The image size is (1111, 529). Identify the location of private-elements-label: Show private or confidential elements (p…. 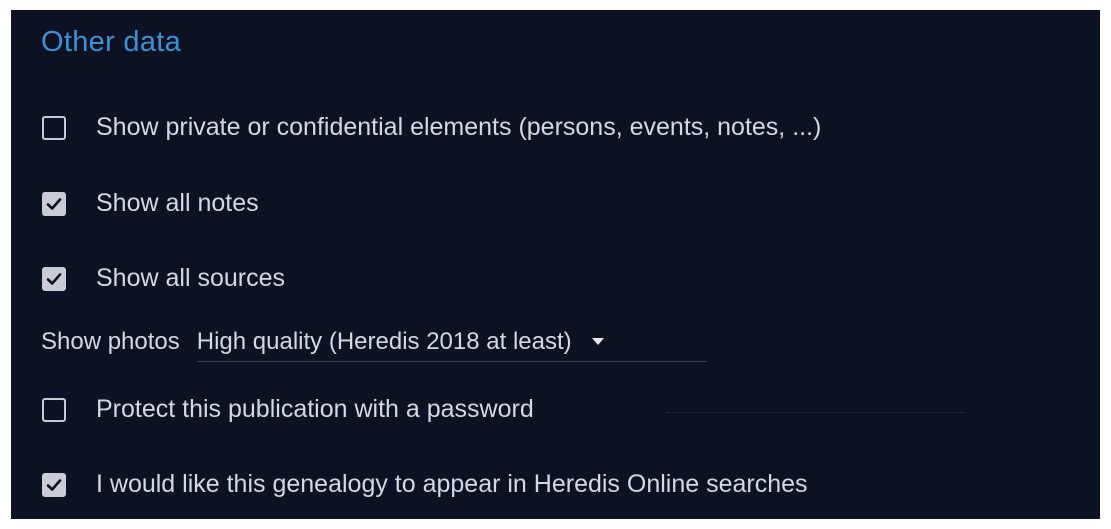
(459, 127).